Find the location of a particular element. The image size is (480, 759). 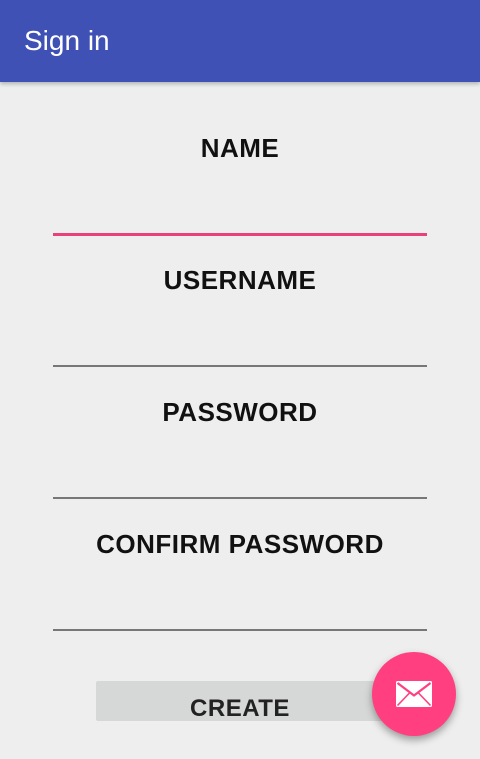

send-email-fab is located at coordinates (414, 694).